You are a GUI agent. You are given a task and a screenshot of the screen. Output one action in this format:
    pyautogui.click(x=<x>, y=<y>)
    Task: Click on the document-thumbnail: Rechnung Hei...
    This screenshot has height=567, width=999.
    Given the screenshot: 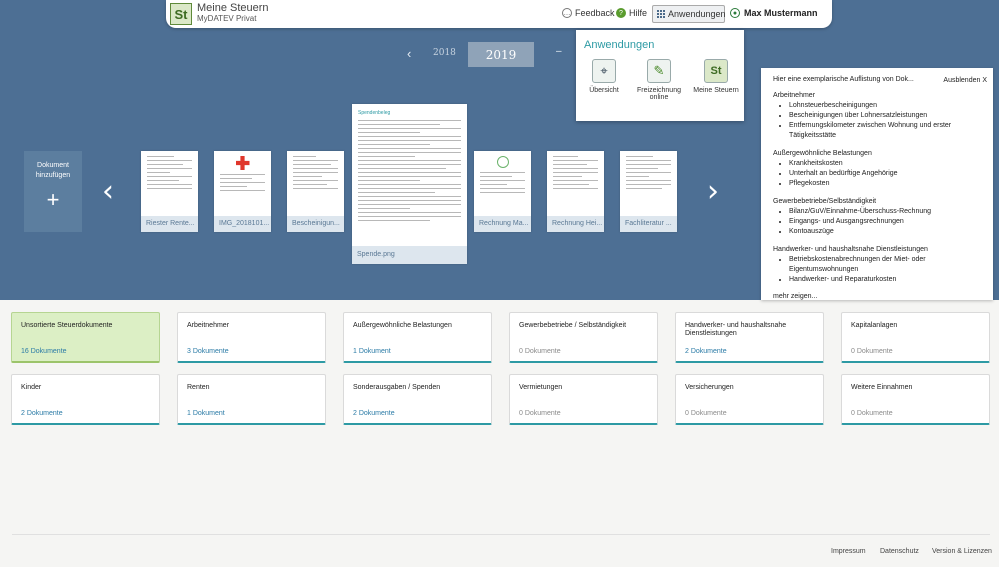 What is the action you would take?
    pyautogui.click(x=575, y=191)
    